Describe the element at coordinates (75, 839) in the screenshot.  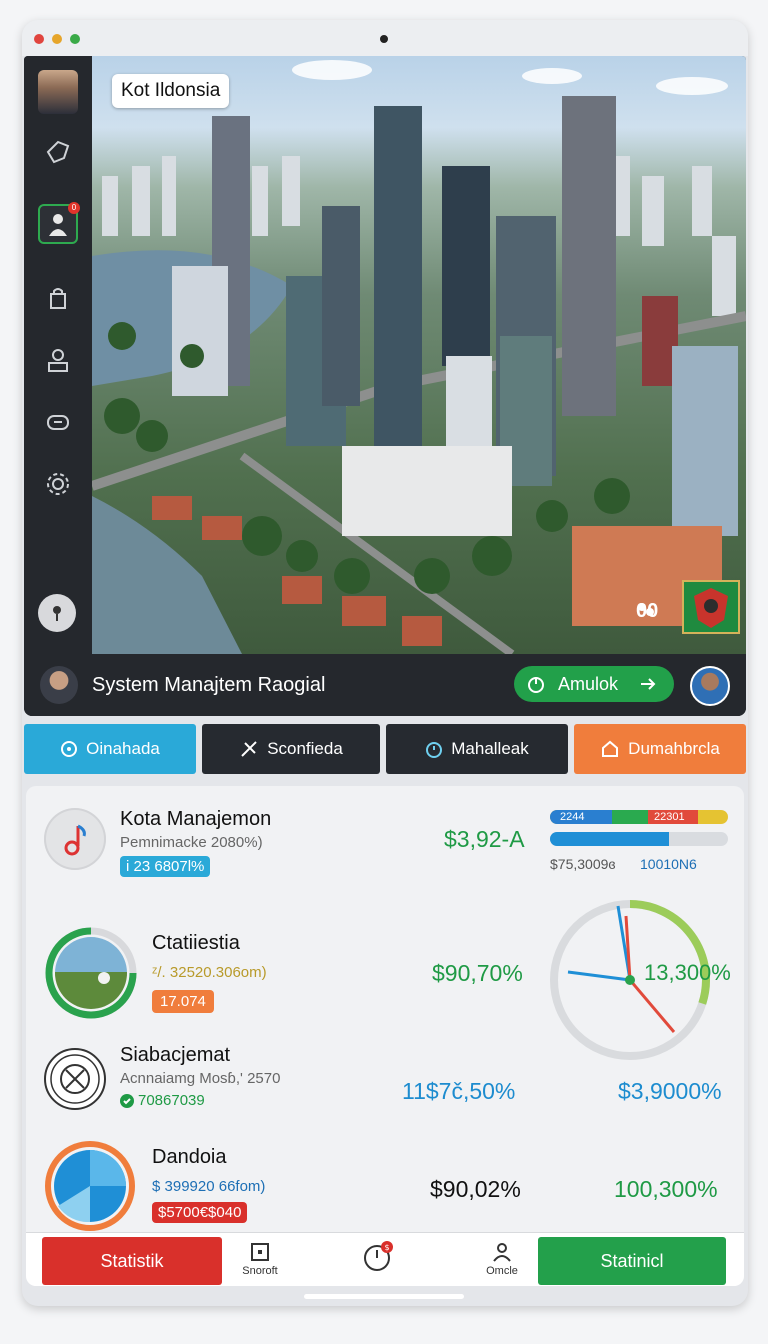
I see `music-icon` at that location.